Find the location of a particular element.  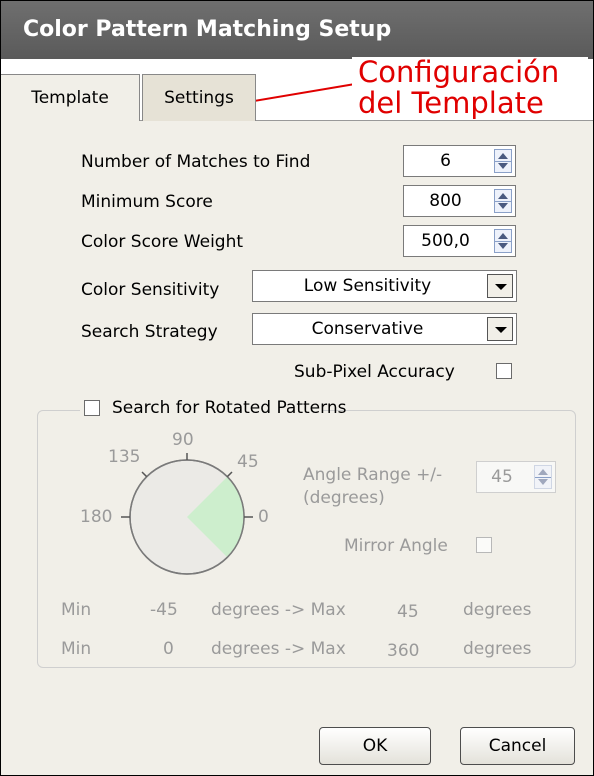

angle-range-value: 45 is located at coordinates (502, 477).